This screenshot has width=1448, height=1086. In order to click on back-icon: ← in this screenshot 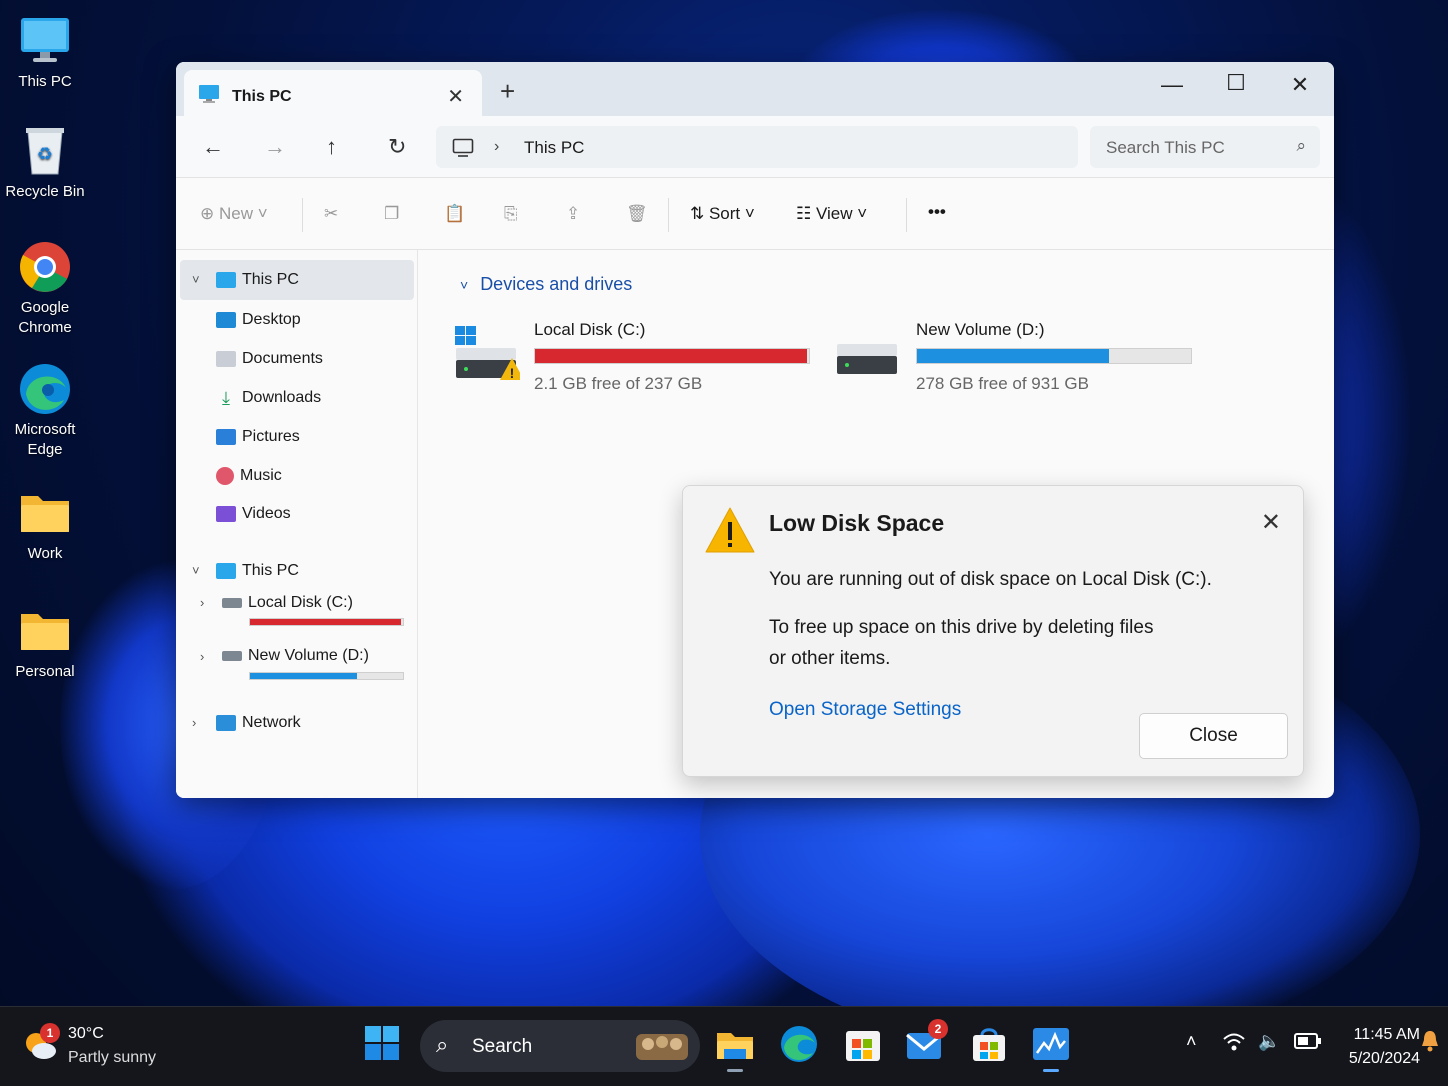, I will do `click(213, 147)`.